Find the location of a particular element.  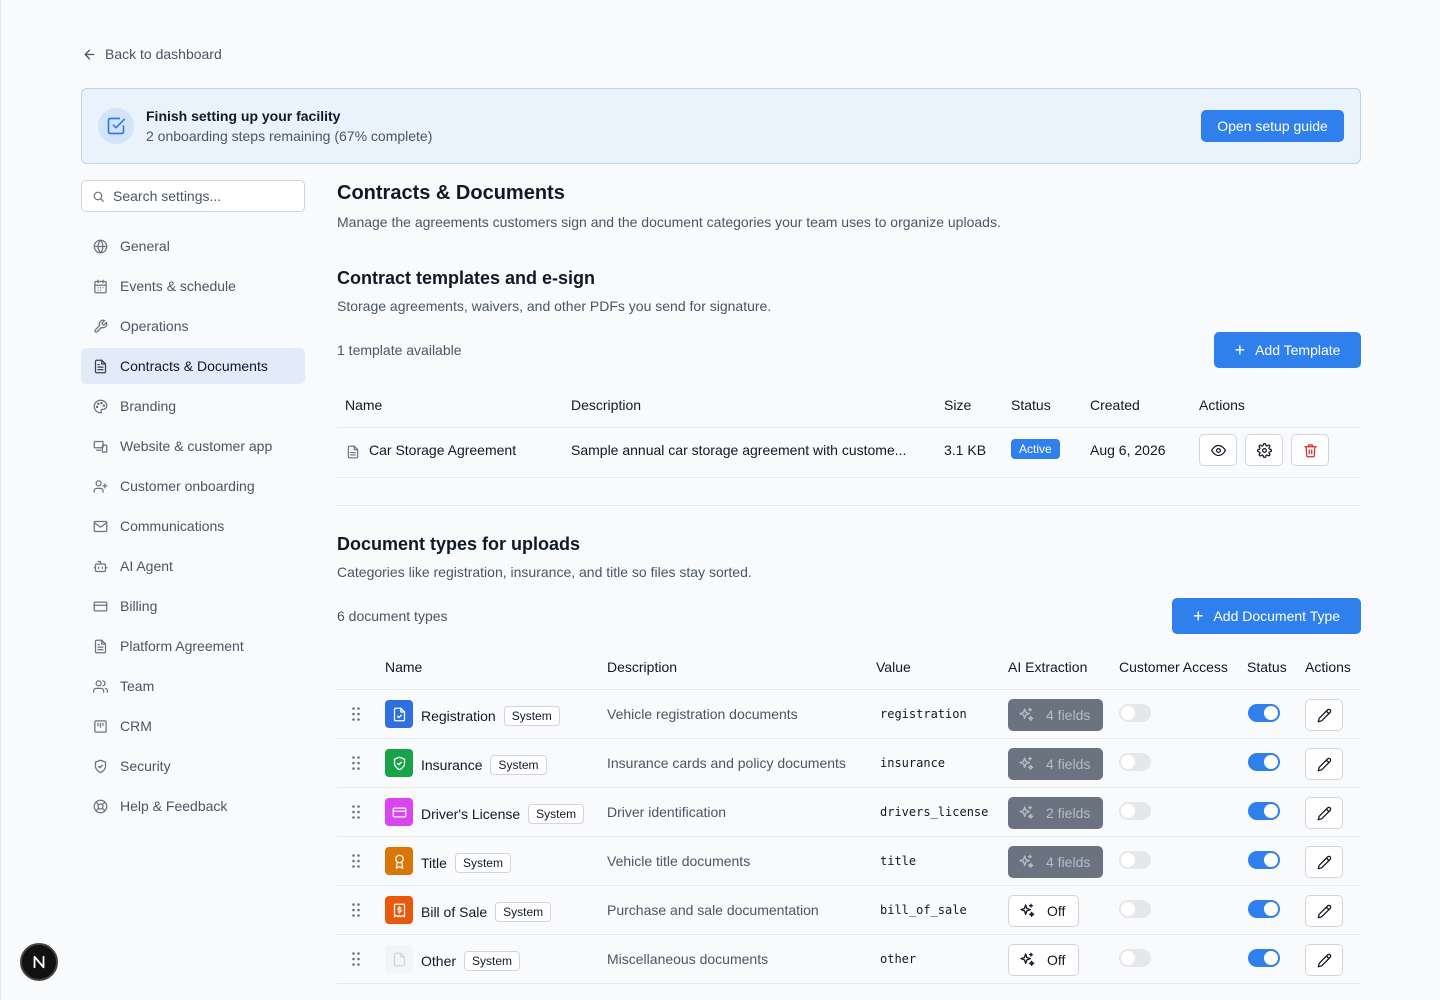

add-document-type-button: + Add Document Type is located at coordinates (1266, 616).